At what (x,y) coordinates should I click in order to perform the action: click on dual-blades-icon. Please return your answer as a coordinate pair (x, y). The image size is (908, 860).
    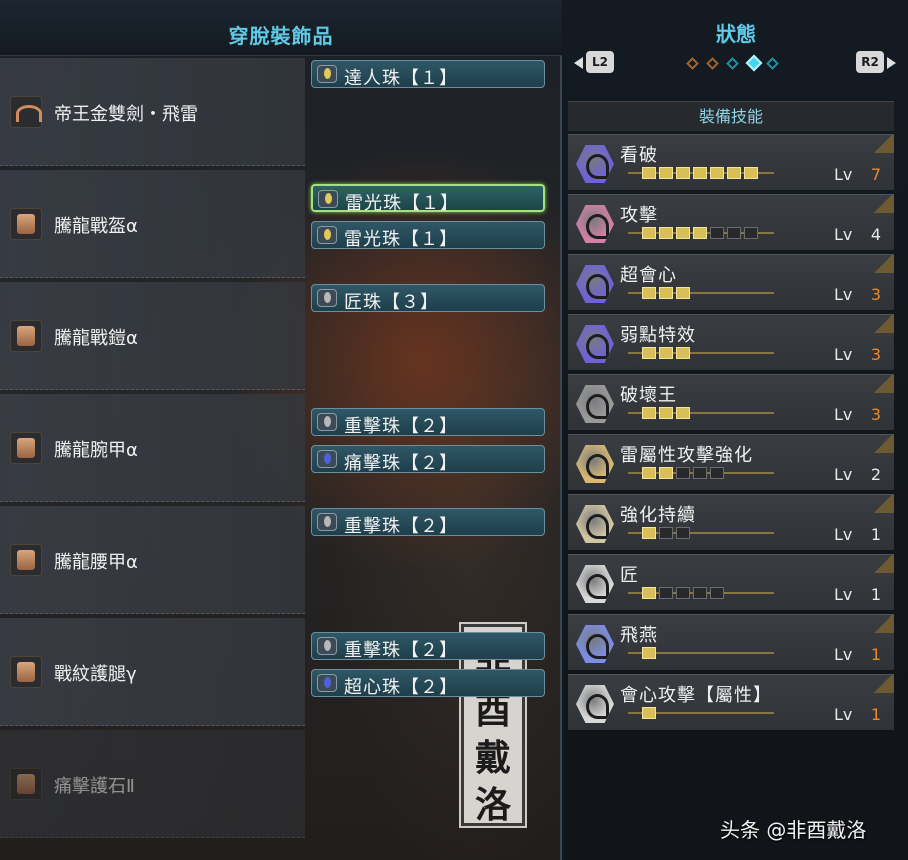
    Looking at the image, I should click on (26, 112).